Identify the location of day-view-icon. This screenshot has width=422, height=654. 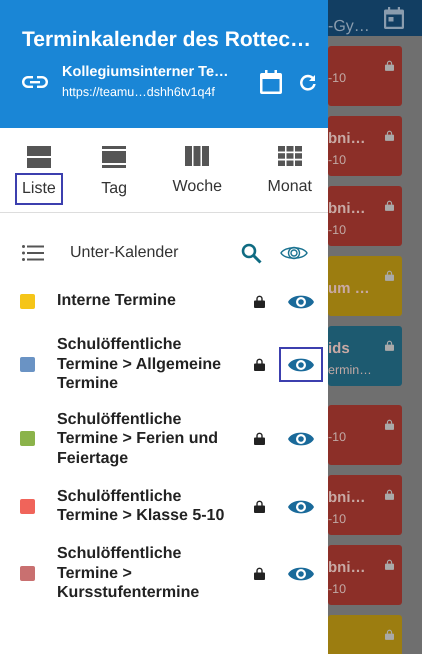
(114, 157).